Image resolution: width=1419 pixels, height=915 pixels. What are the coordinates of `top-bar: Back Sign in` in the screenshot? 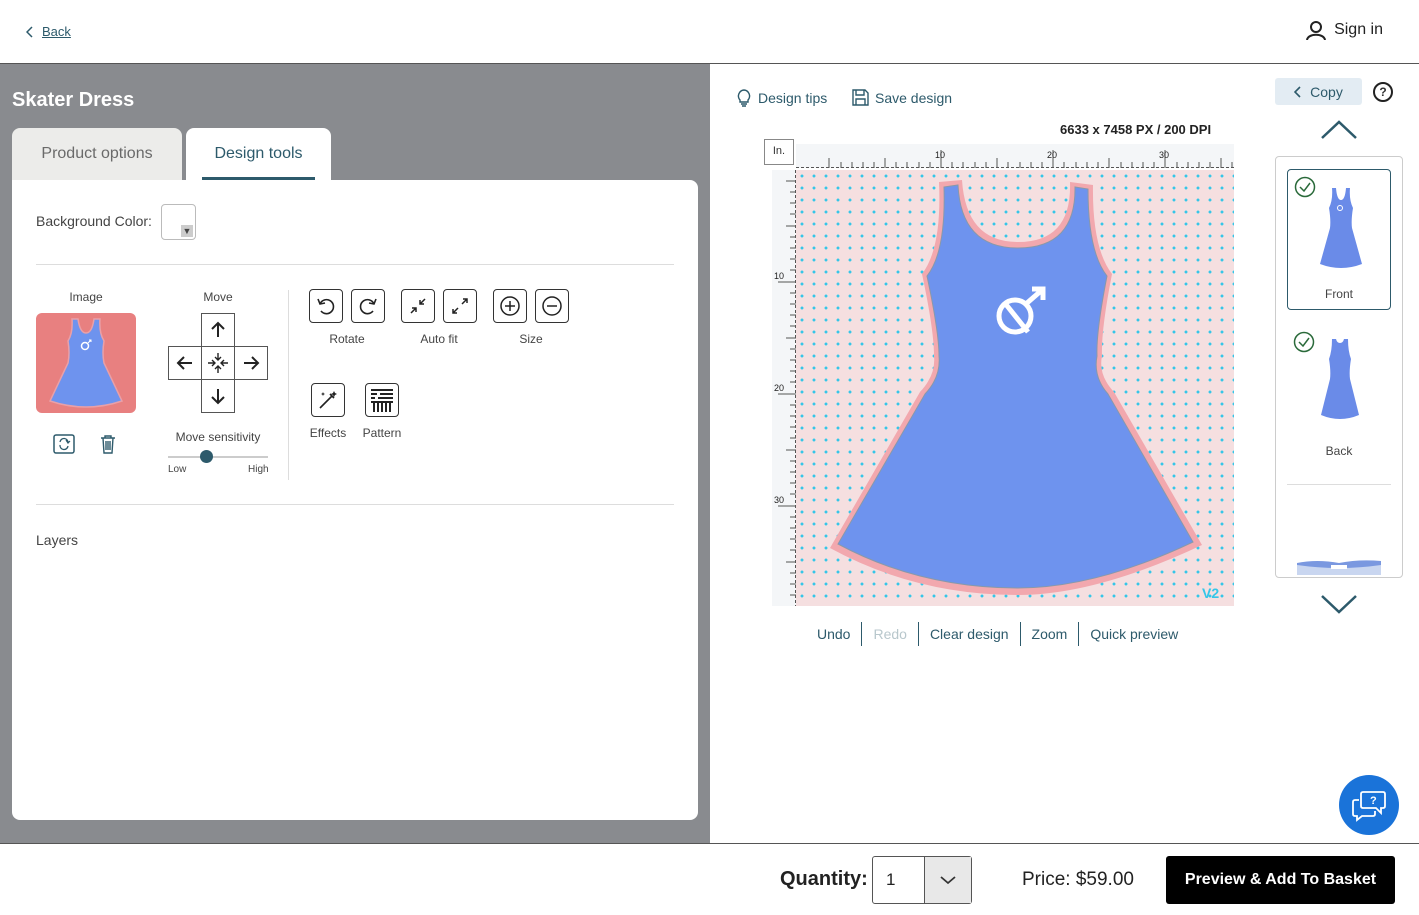 It's located at (709, 32).